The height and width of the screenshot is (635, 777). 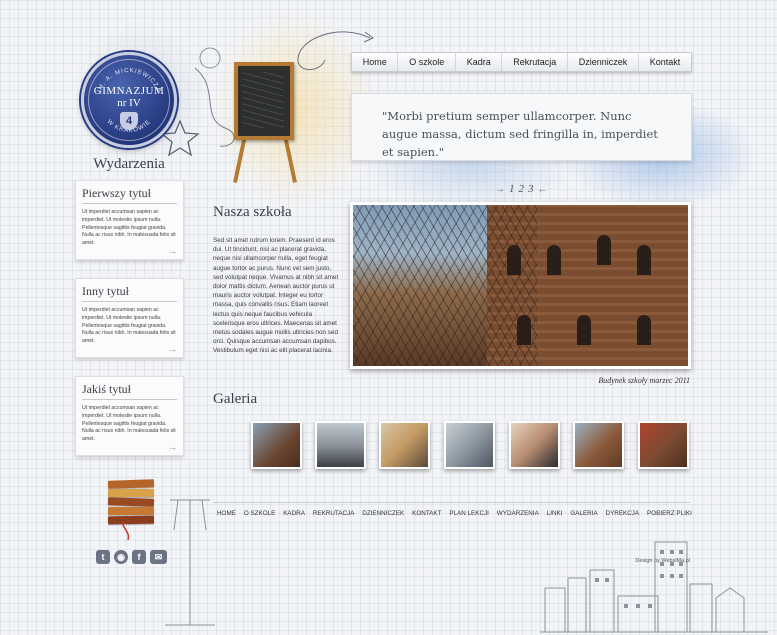 I want to click on sidebar-title: Wydarzenia, so click(x=129, y=164).